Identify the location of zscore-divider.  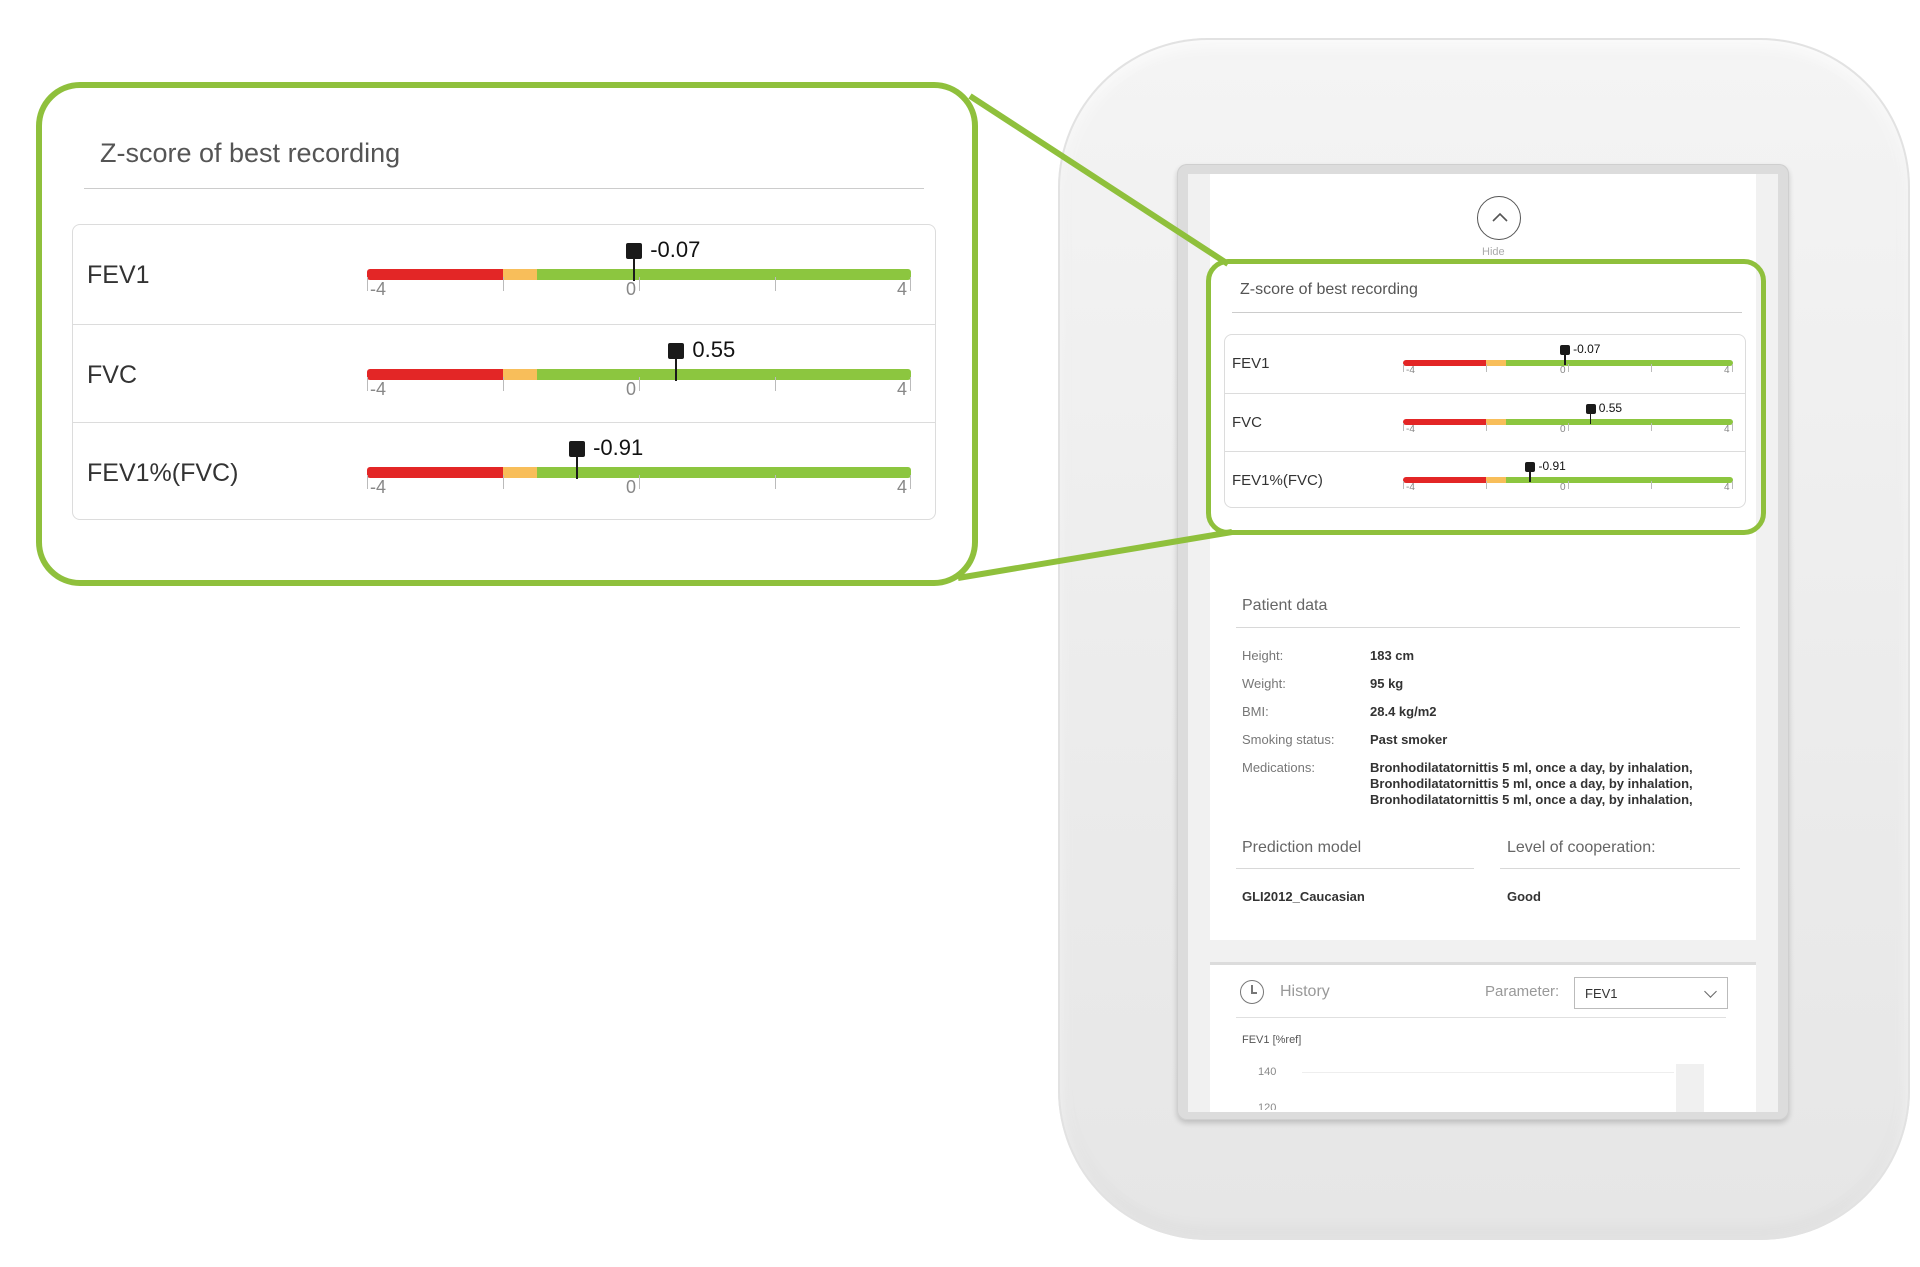
(504, 188).